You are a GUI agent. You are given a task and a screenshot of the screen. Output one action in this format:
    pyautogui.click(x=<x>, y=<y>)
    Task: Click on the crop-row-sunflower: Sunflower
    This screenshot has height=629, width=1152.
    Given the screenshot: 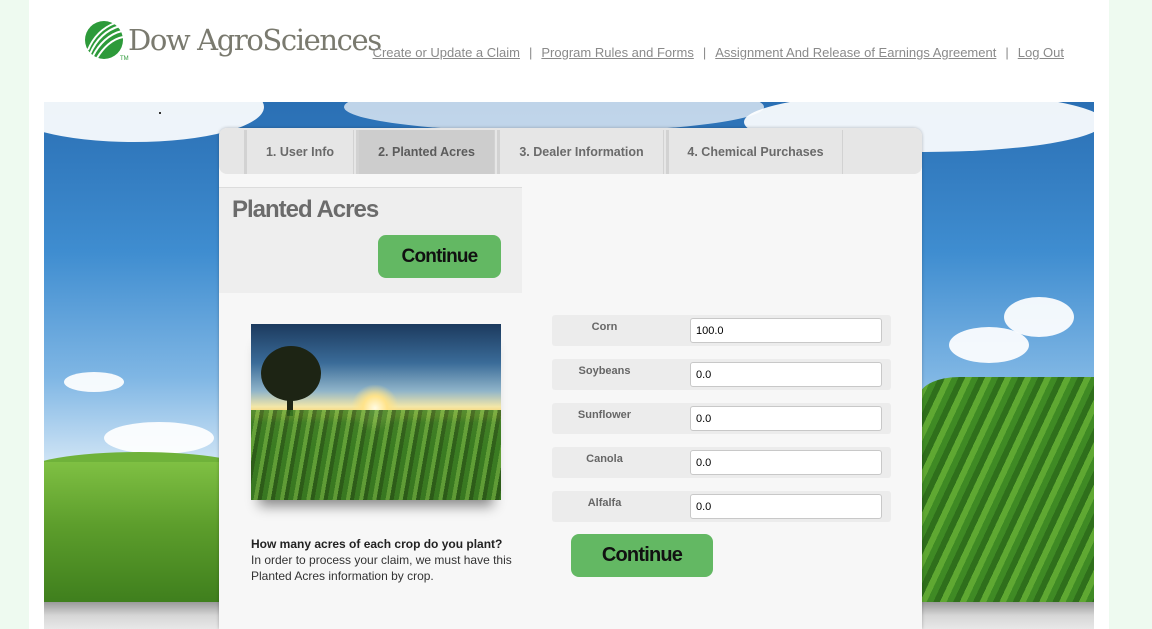 What is the action you would take?
    pyautogui.click(x=721, y=418)
    